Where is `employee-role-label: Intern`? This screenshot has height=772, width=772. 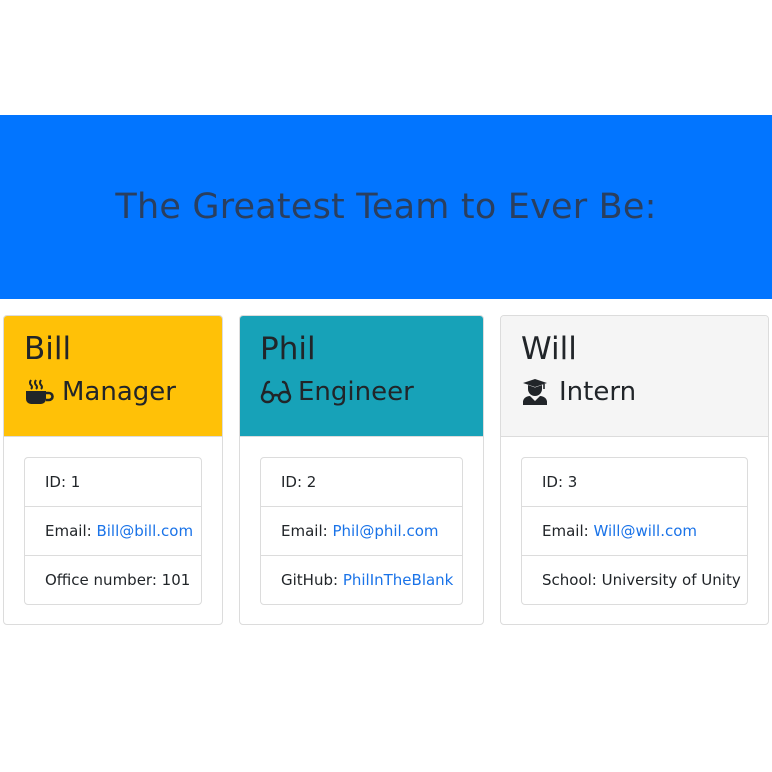 employee-role-label: Intern is located at coordinates (598, 392).